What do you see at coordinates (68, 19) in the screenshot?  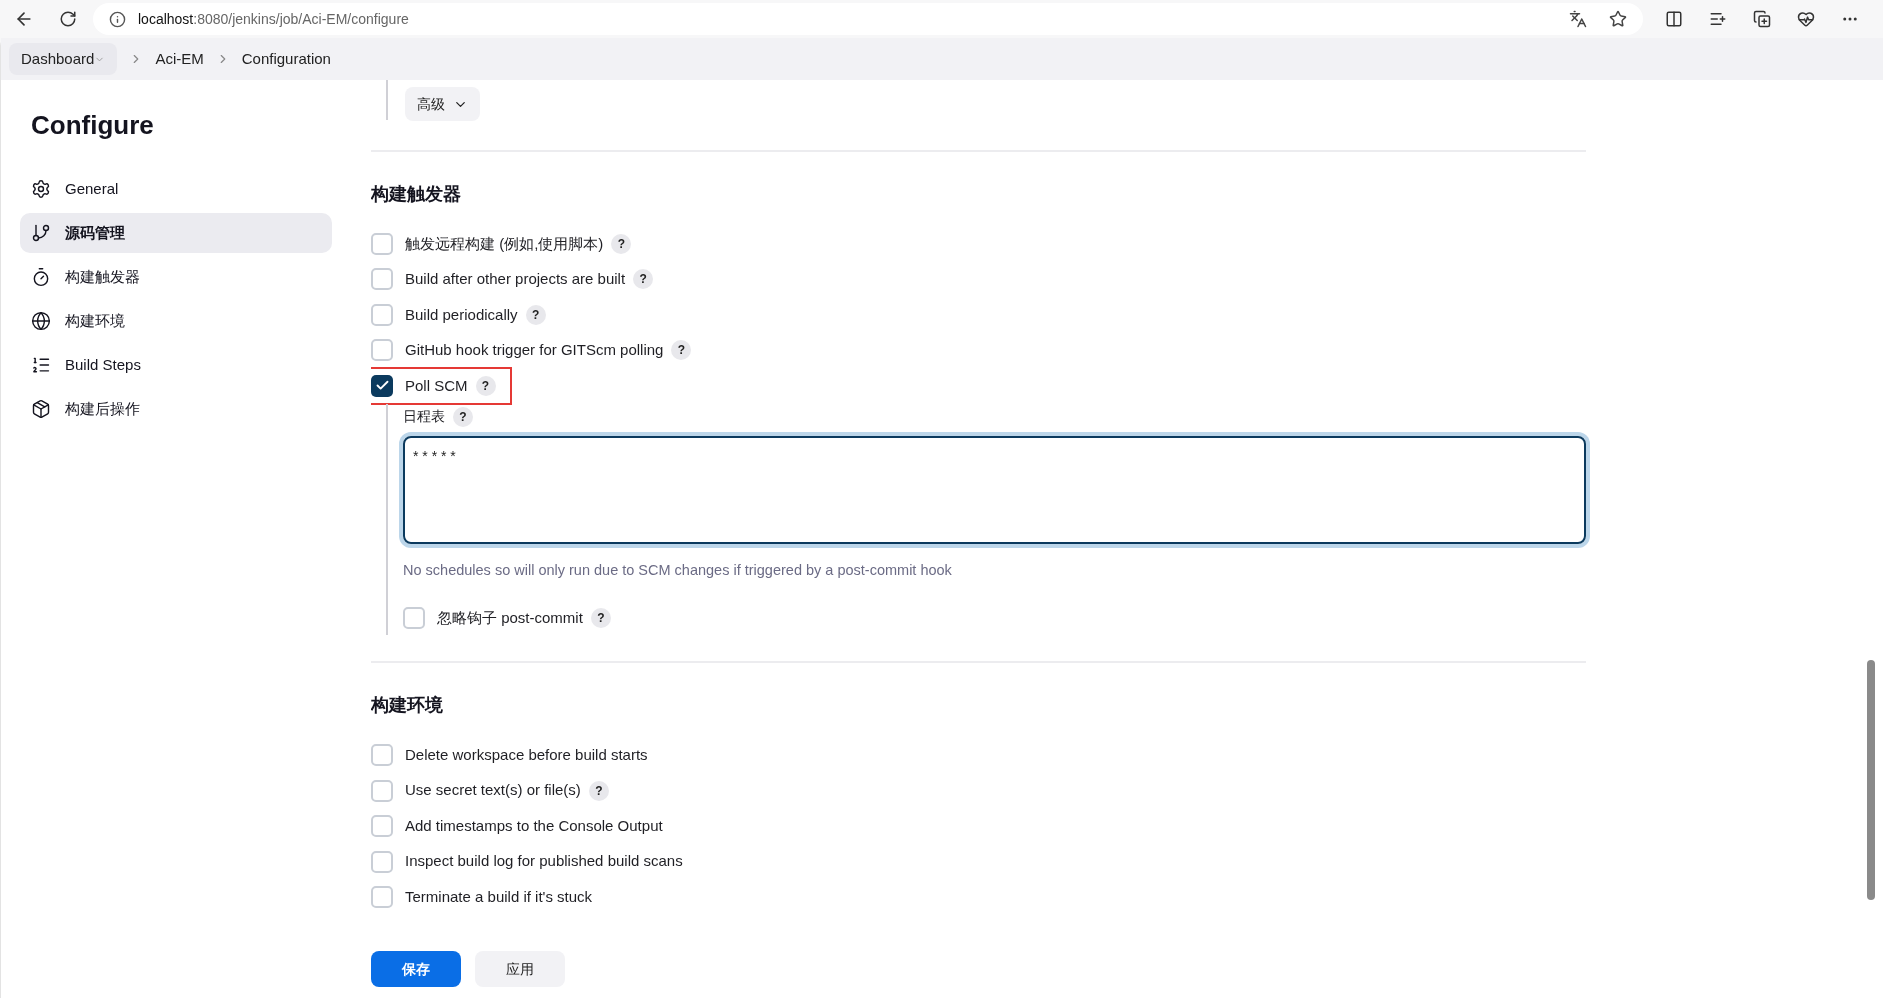 I see `reload-icon` at bounding box center [68, 19].